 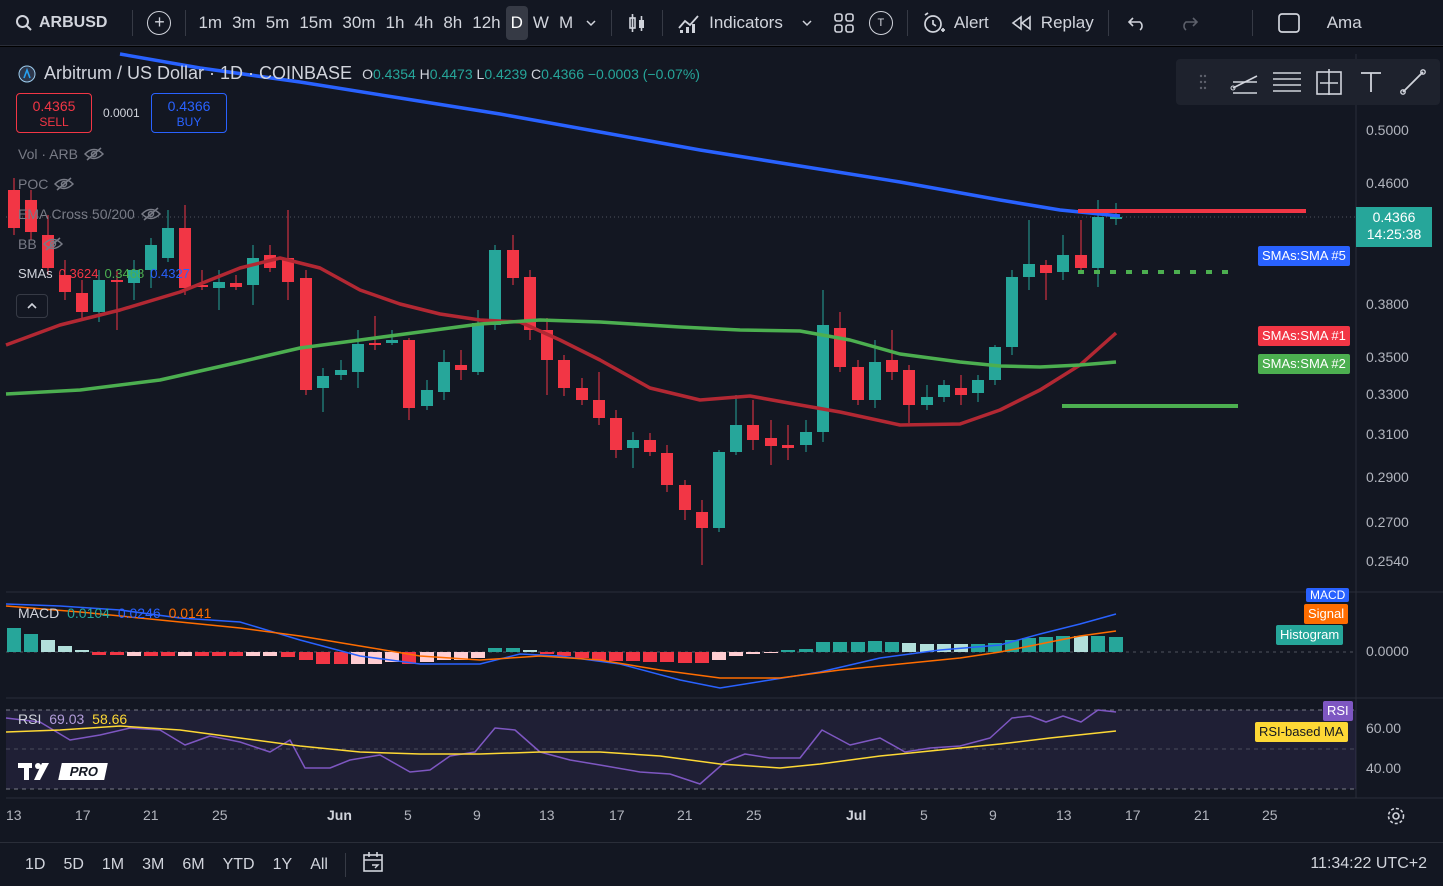 I want to click on last-price-badge: 0.4366 14:25:38, so click(x=1394, y=227).